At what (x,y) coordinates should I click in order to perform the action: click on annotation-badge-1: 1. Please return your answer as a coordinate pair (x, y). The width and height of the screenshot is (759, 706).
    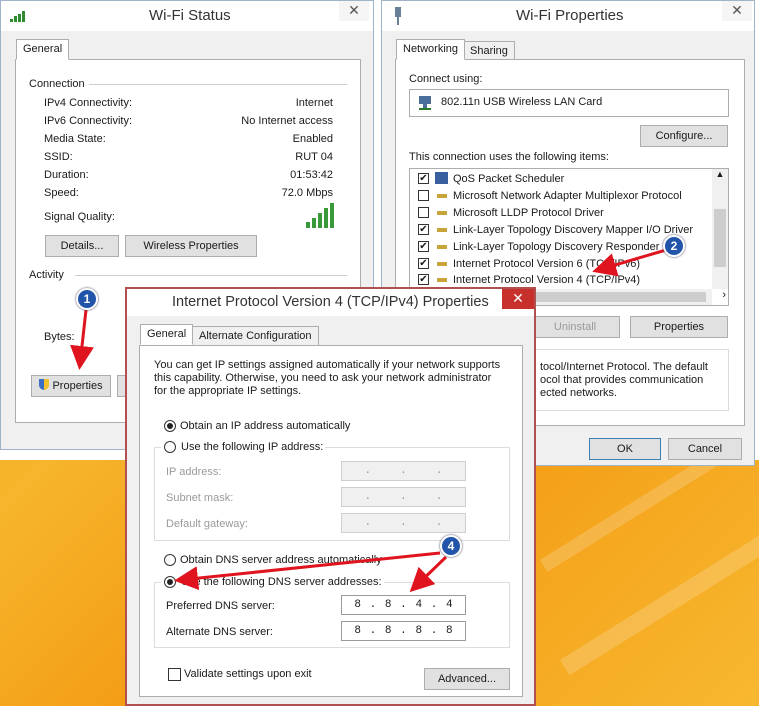
    Looking at the image, I should click on (87, 299).